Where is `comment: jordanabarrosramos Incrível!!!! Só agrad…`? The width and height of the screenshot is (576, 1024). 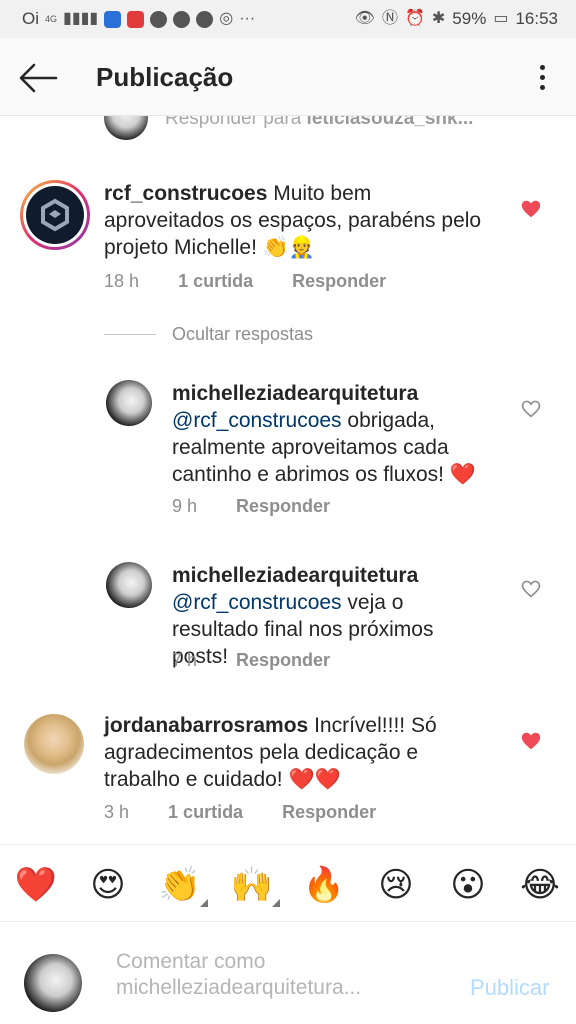 comment: jordanabarrosramos Incrível!!!! Só agrad… is located at coordinates (288, 777).